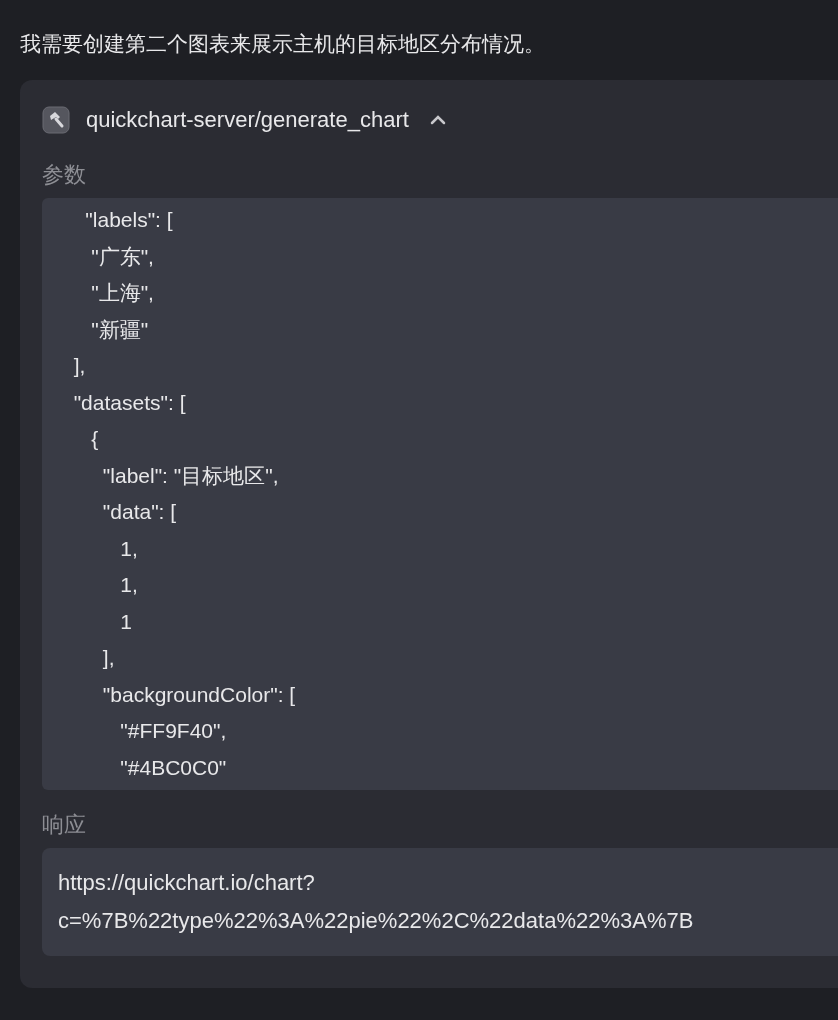 This screenshot has width=838, height=1020. Describe the element at coordinates (126, 621) in the screenshot. I see `code-line: 1` at that location.